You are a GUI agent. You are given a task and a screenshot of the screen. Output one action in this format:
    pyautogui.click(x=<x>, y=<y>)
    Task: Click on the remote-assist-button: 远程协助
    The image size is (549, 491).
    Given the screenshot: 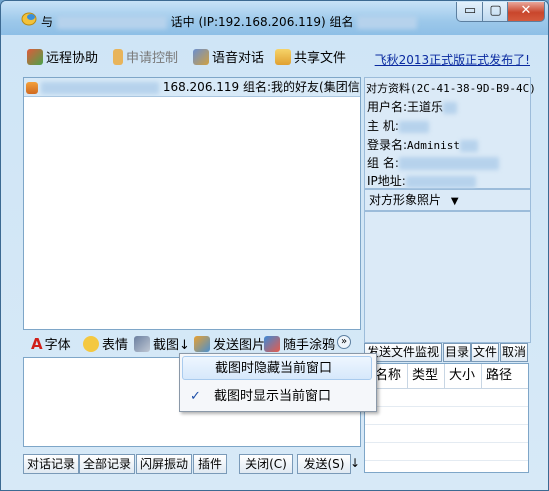 What is the action you would take?
    pyautogui.click(x=62, y=56)
    